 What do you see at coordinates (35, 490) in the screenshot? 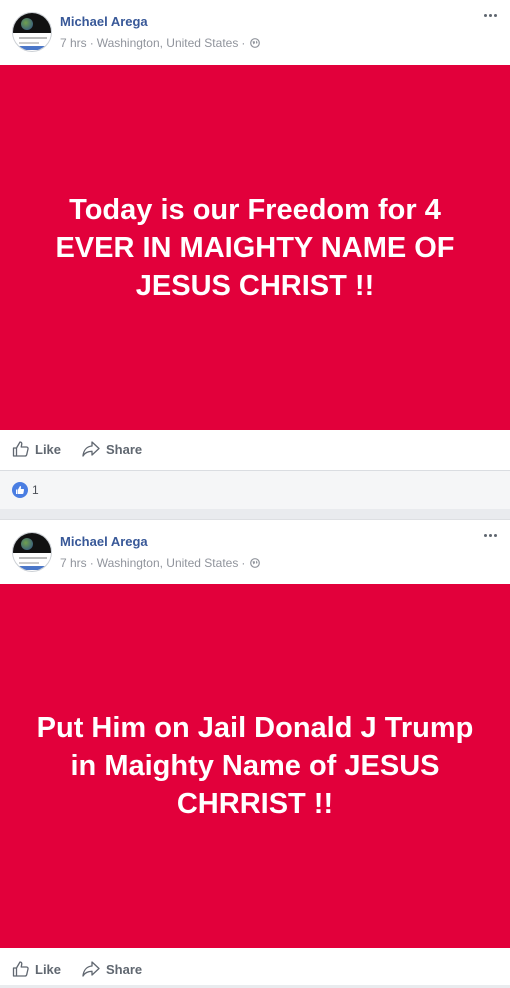
I see `reaction-count: 1` at bounding box center [35, 490].